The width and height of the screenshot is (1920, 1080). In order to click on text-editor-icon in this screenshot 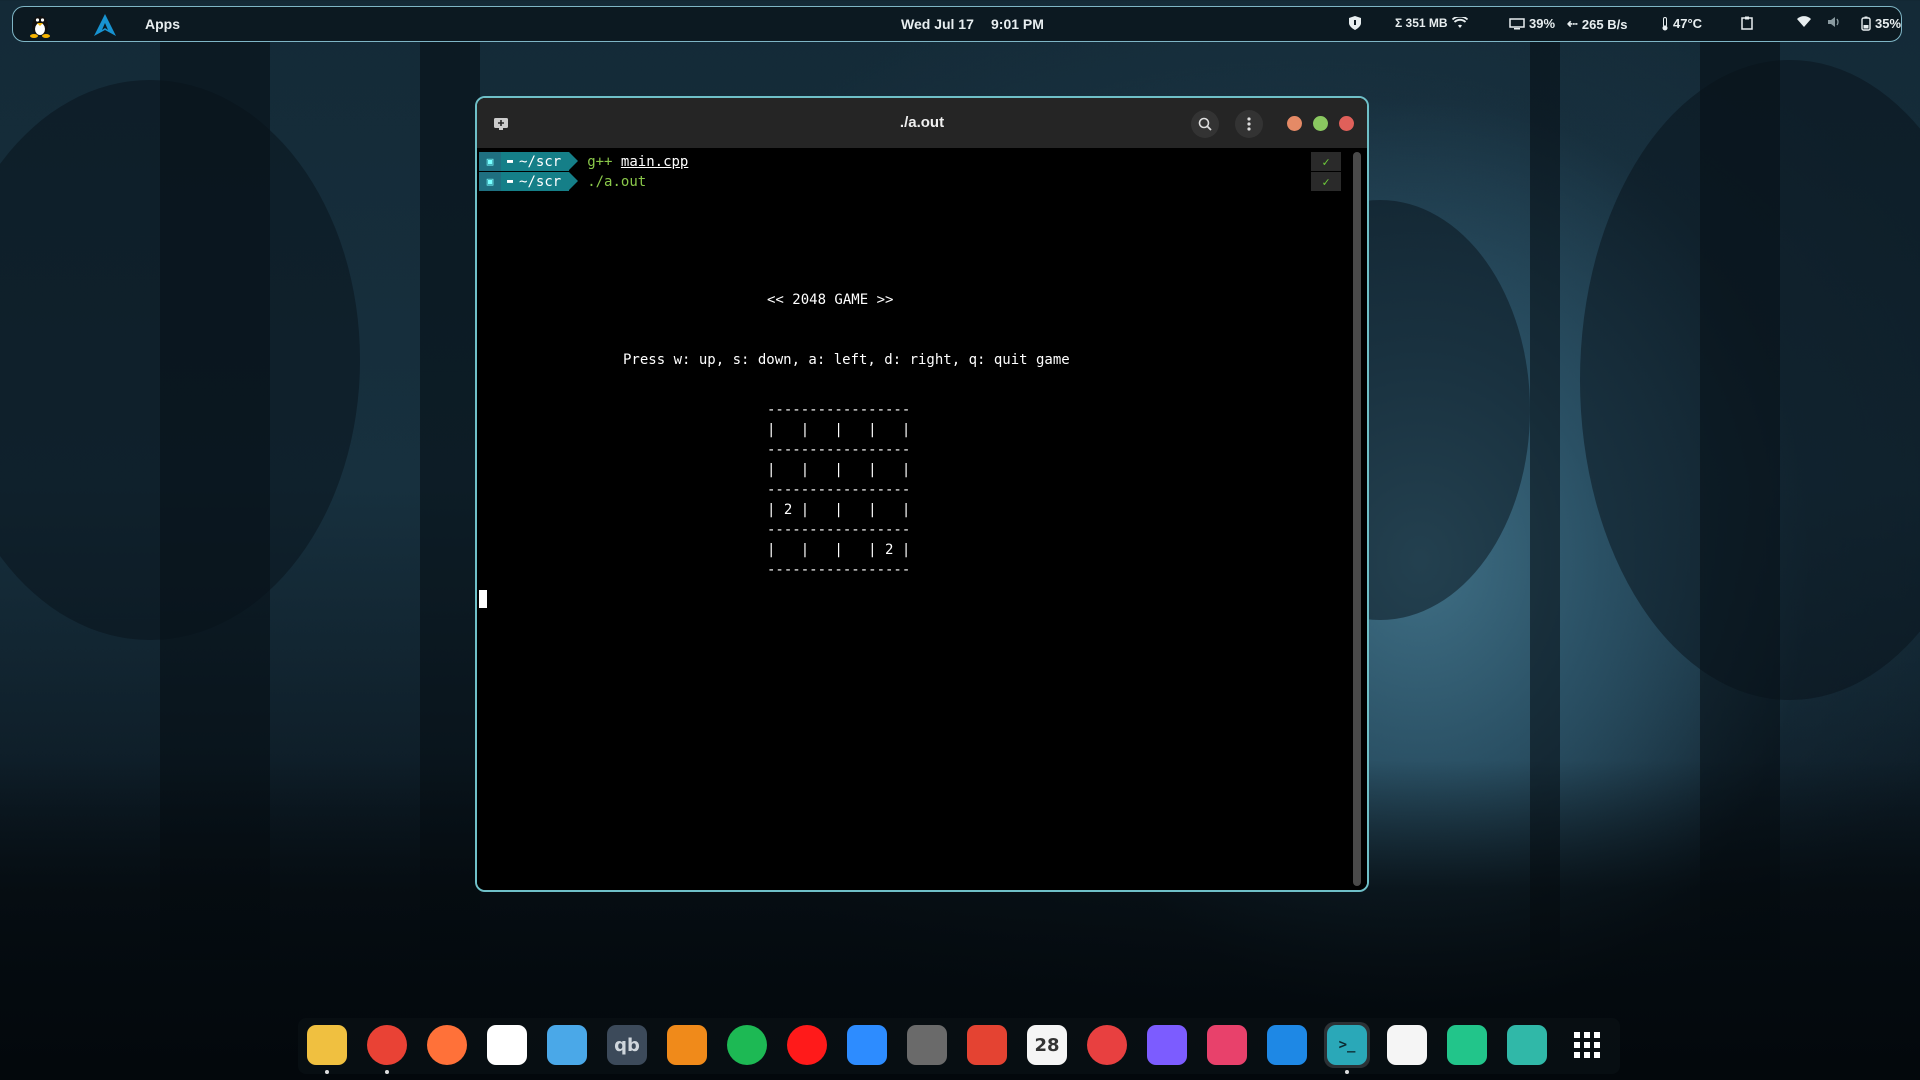, I will do `click(1407, 1045)`.